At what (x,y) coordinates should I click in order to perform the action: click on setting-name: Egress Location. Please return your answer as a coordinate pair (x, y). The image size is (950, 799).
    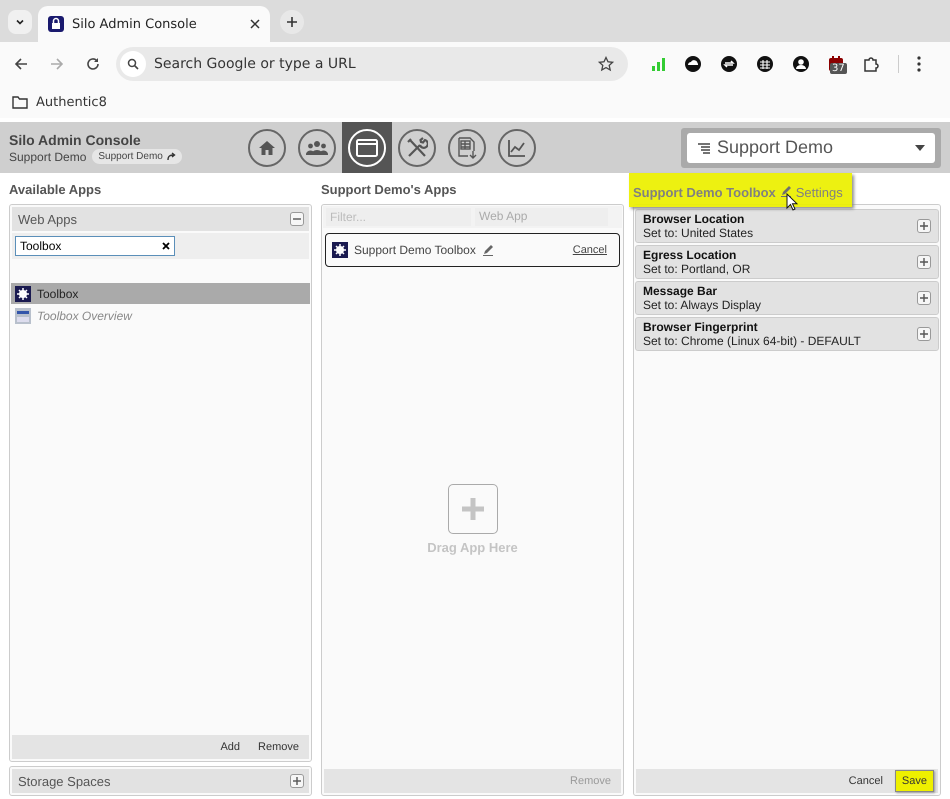
    Looking at the image, I should click on (690, 255).